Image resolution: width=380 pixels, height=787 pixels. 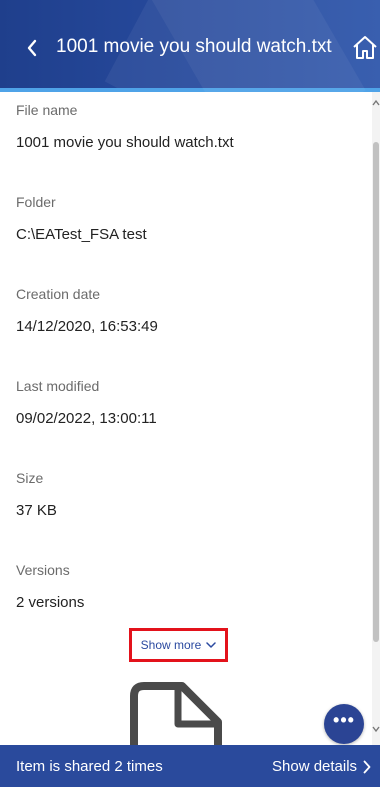 I want to click on home-icon, so click(x=365, y=47).